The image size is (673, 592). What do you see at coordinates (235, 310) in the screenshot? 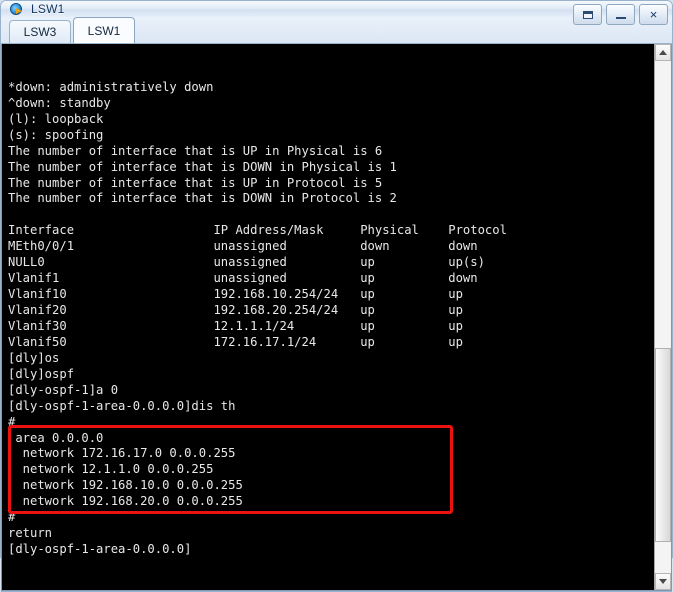
I see `terminal-line: Vlanif20 192.168.20.254/24 up up` at bounding box center [235, 310].